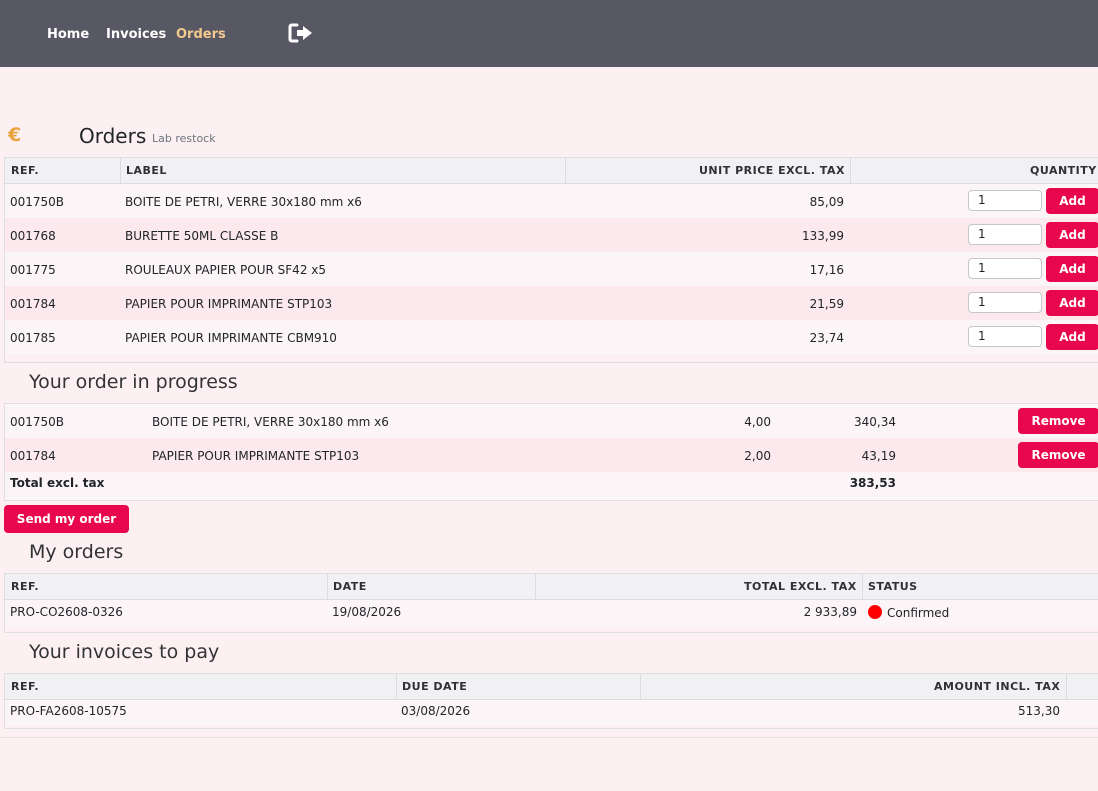  Describe the element at coordinates (350, 586) in the screenshot. I see `header-date: DATE` at that location.